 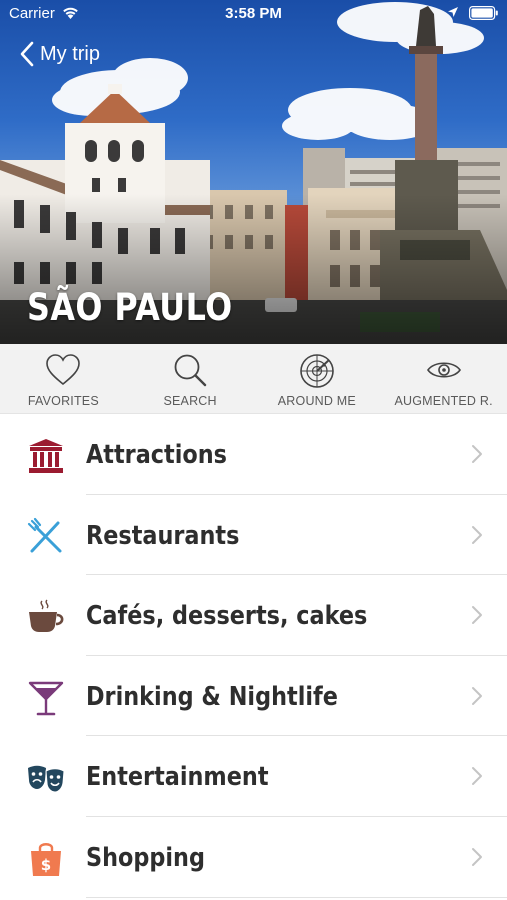 I want to click on category-shopping: $ Shopping, so click(x=253, y=857).